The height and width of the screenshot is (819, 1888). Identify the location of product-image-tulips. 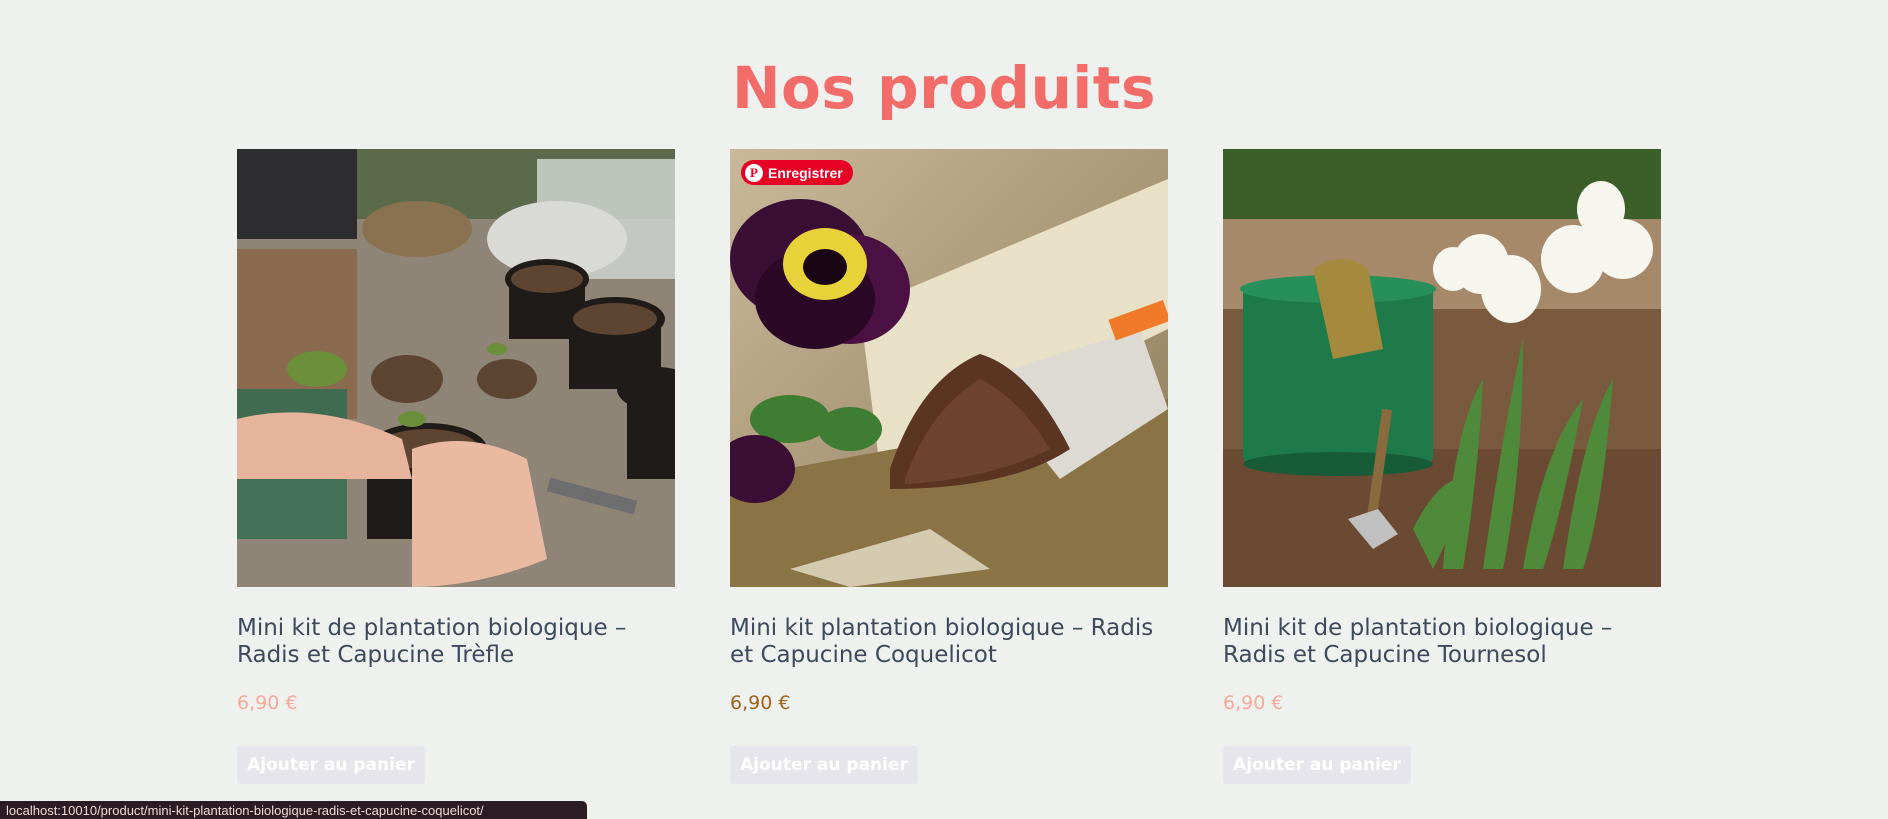
(1442, 368).